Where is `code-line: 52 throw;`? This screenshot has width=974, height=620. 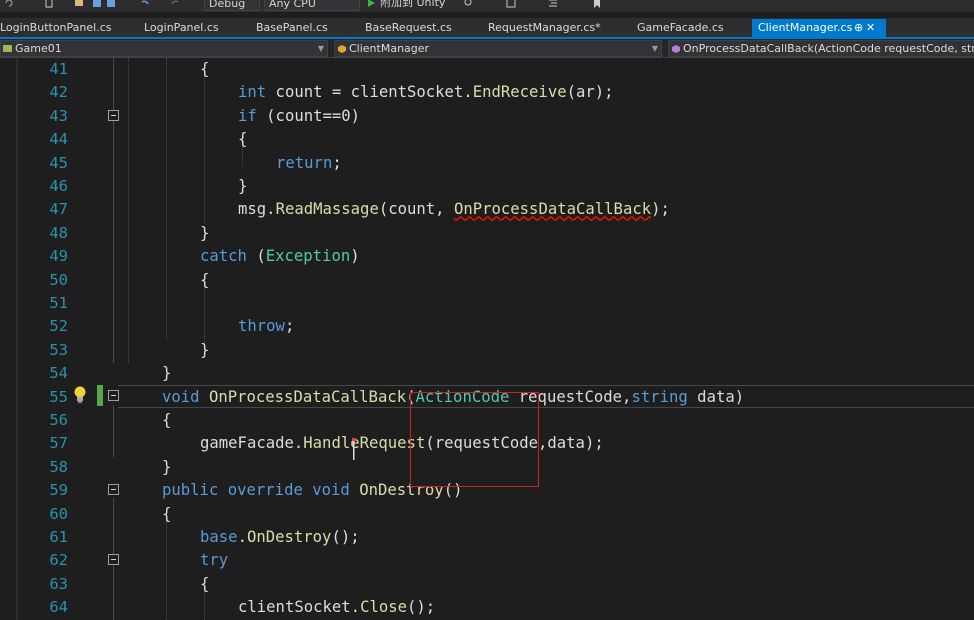
code-line: 52 throw; is located at coordinates (487, 326).